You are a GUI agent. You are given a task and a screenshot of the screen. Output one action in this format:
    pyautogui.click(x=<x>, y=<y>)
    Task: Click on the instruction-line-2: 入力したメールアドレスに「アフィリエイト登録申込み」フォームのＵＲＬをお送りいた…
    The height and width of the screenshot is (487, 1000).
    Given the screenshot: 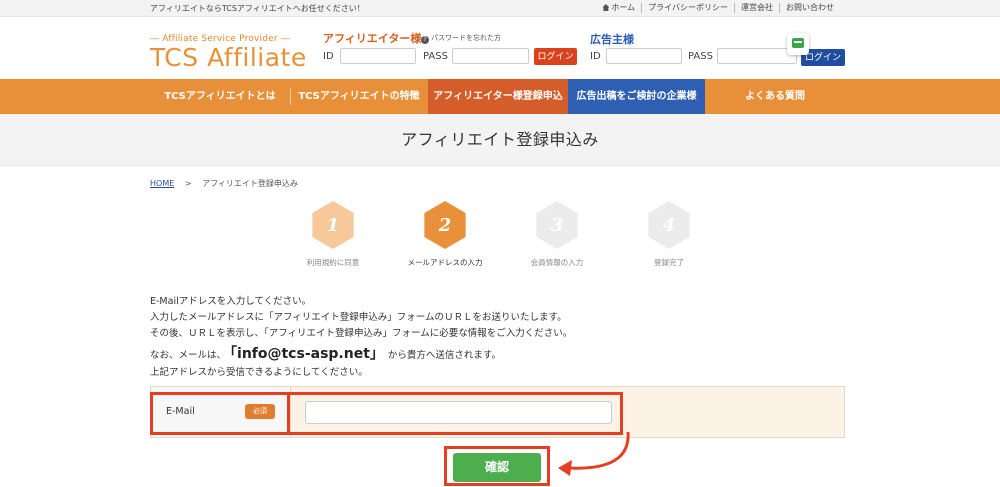 What is the action you would take?
    pyautogui.click(x=358, y=317)
    